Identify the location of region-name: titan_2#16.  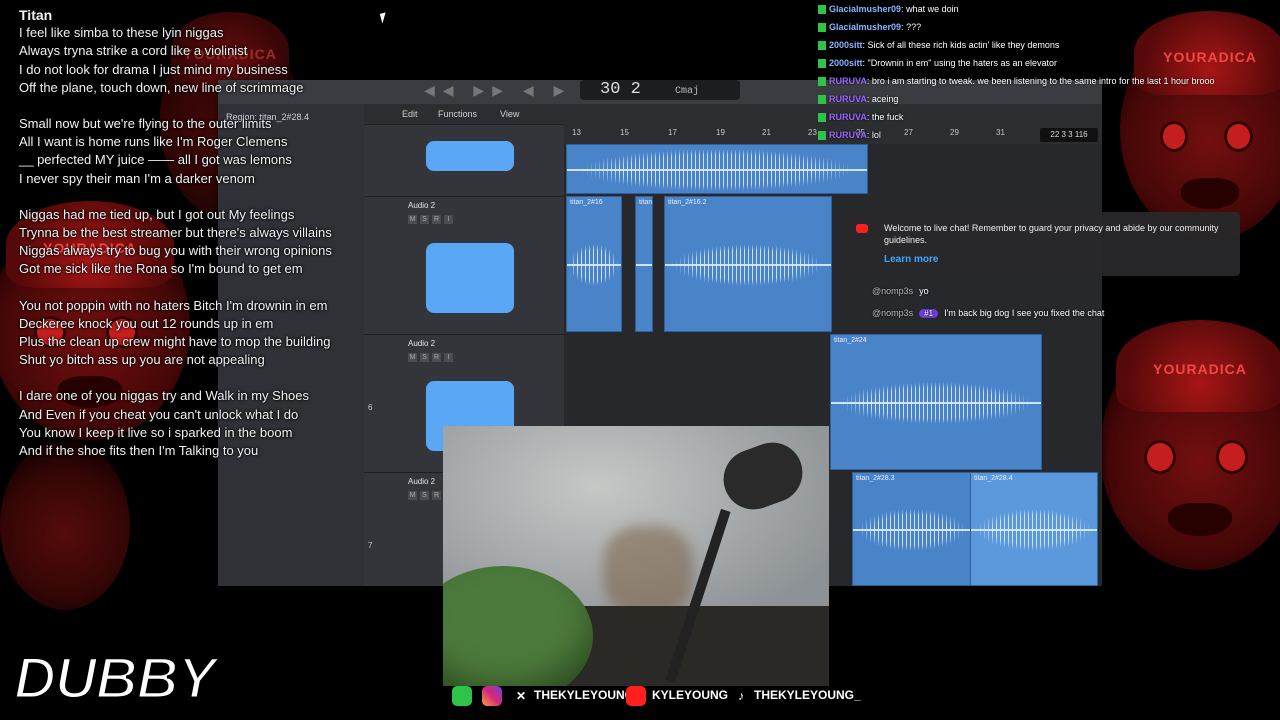
(586, 202).